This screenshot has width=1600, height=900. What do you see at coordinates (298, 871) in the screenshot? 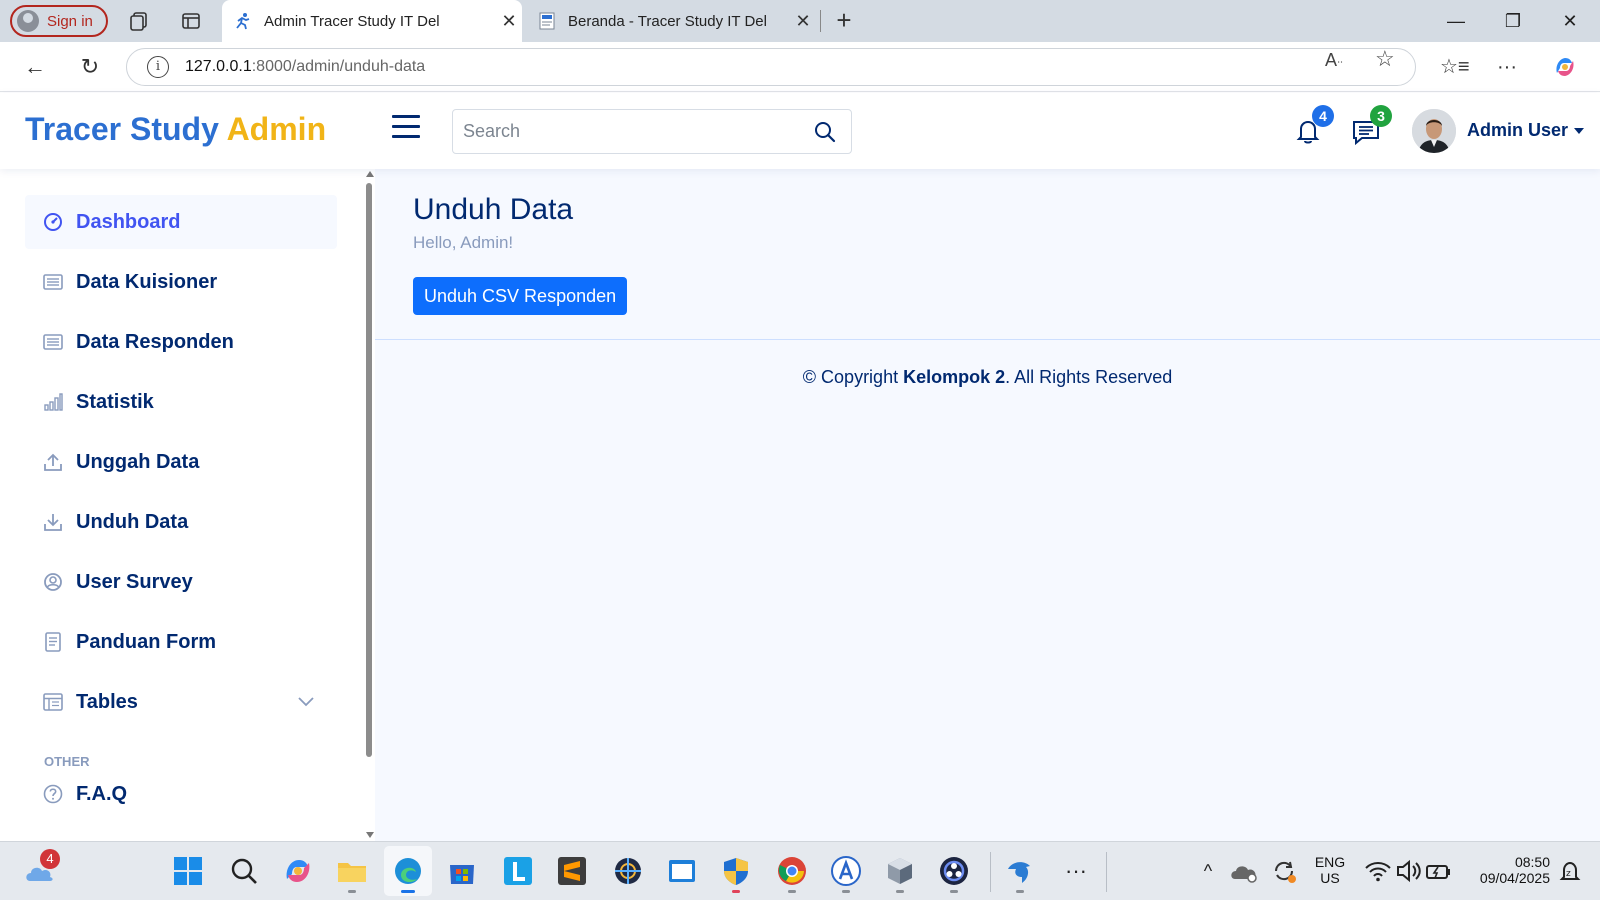
I see `copilot-app-icon` at bounding box center [298, 871].